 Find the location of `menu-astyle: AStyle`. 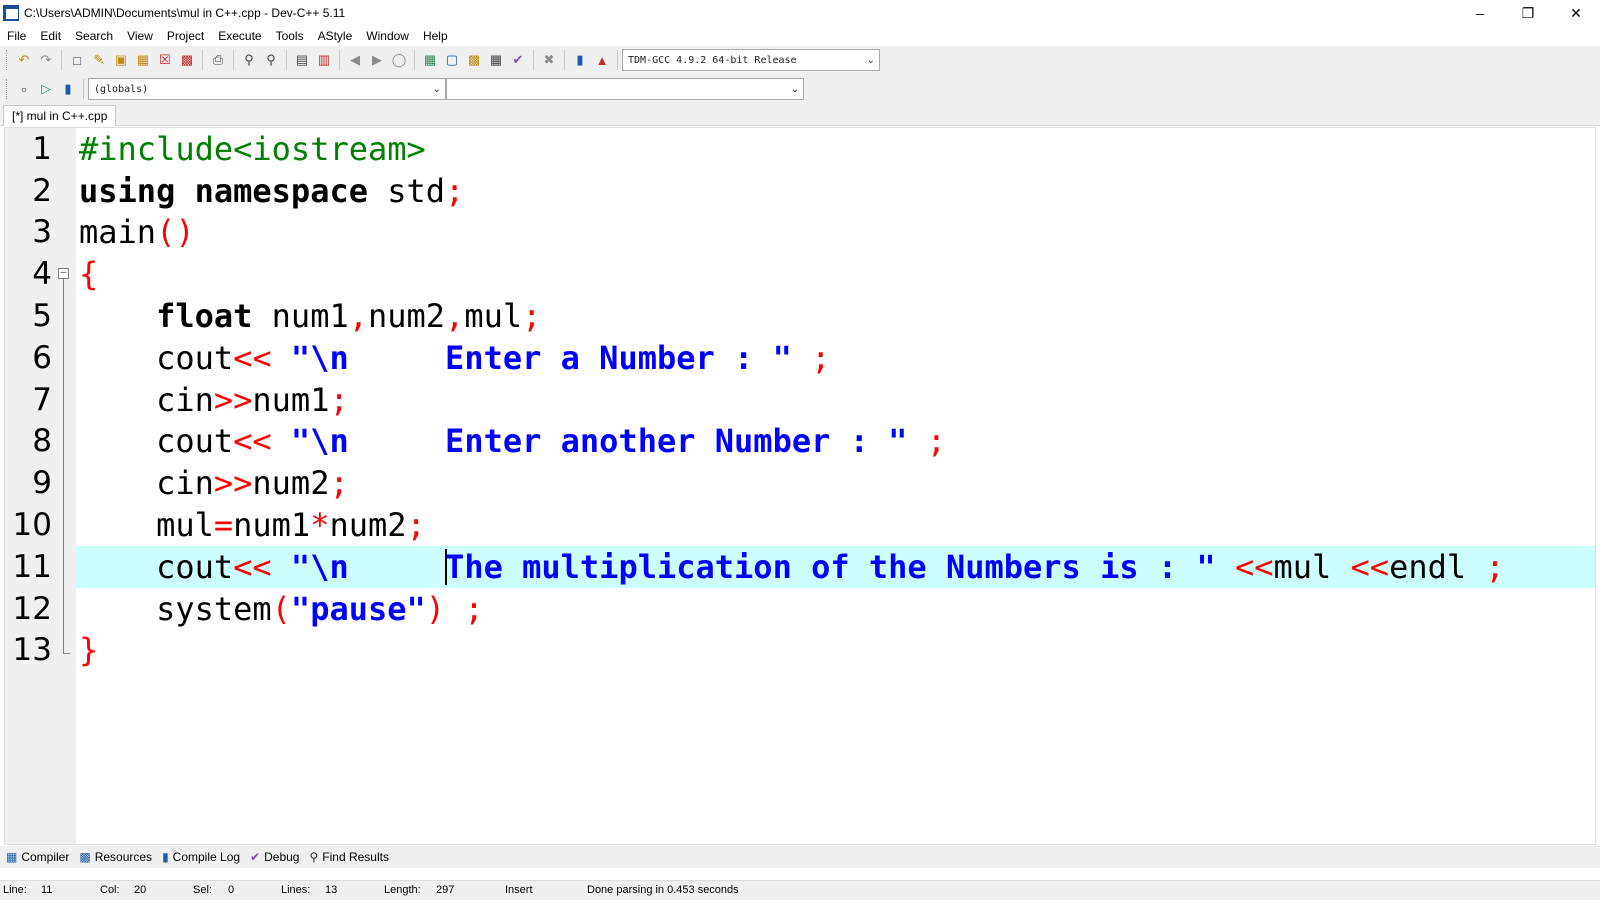

menu-astyle: AStyle is located at coordinates (335, 36).